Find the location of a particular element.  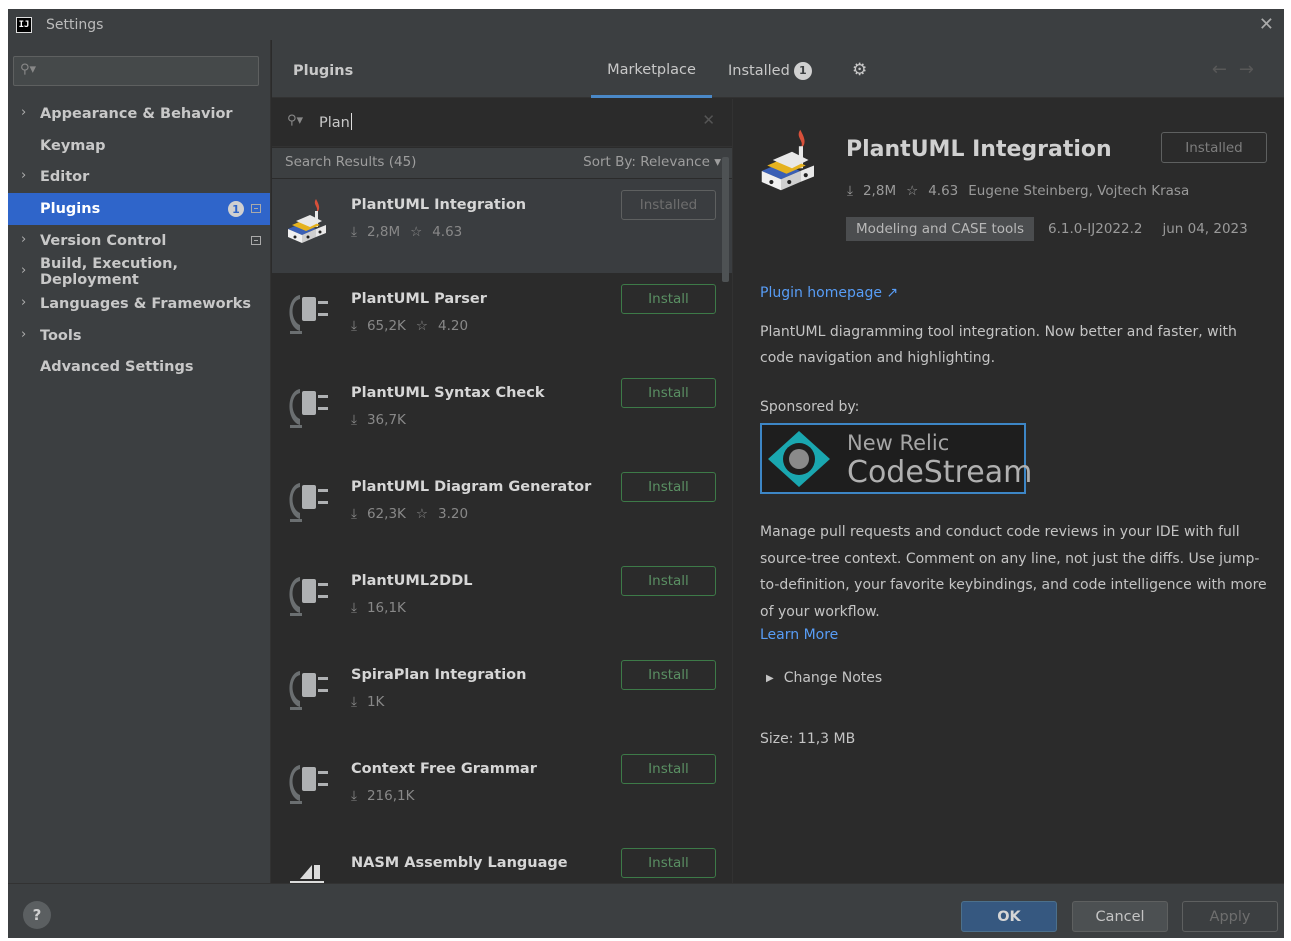

sidebar-item-label: Version Control is located at coordinates (103, 240).